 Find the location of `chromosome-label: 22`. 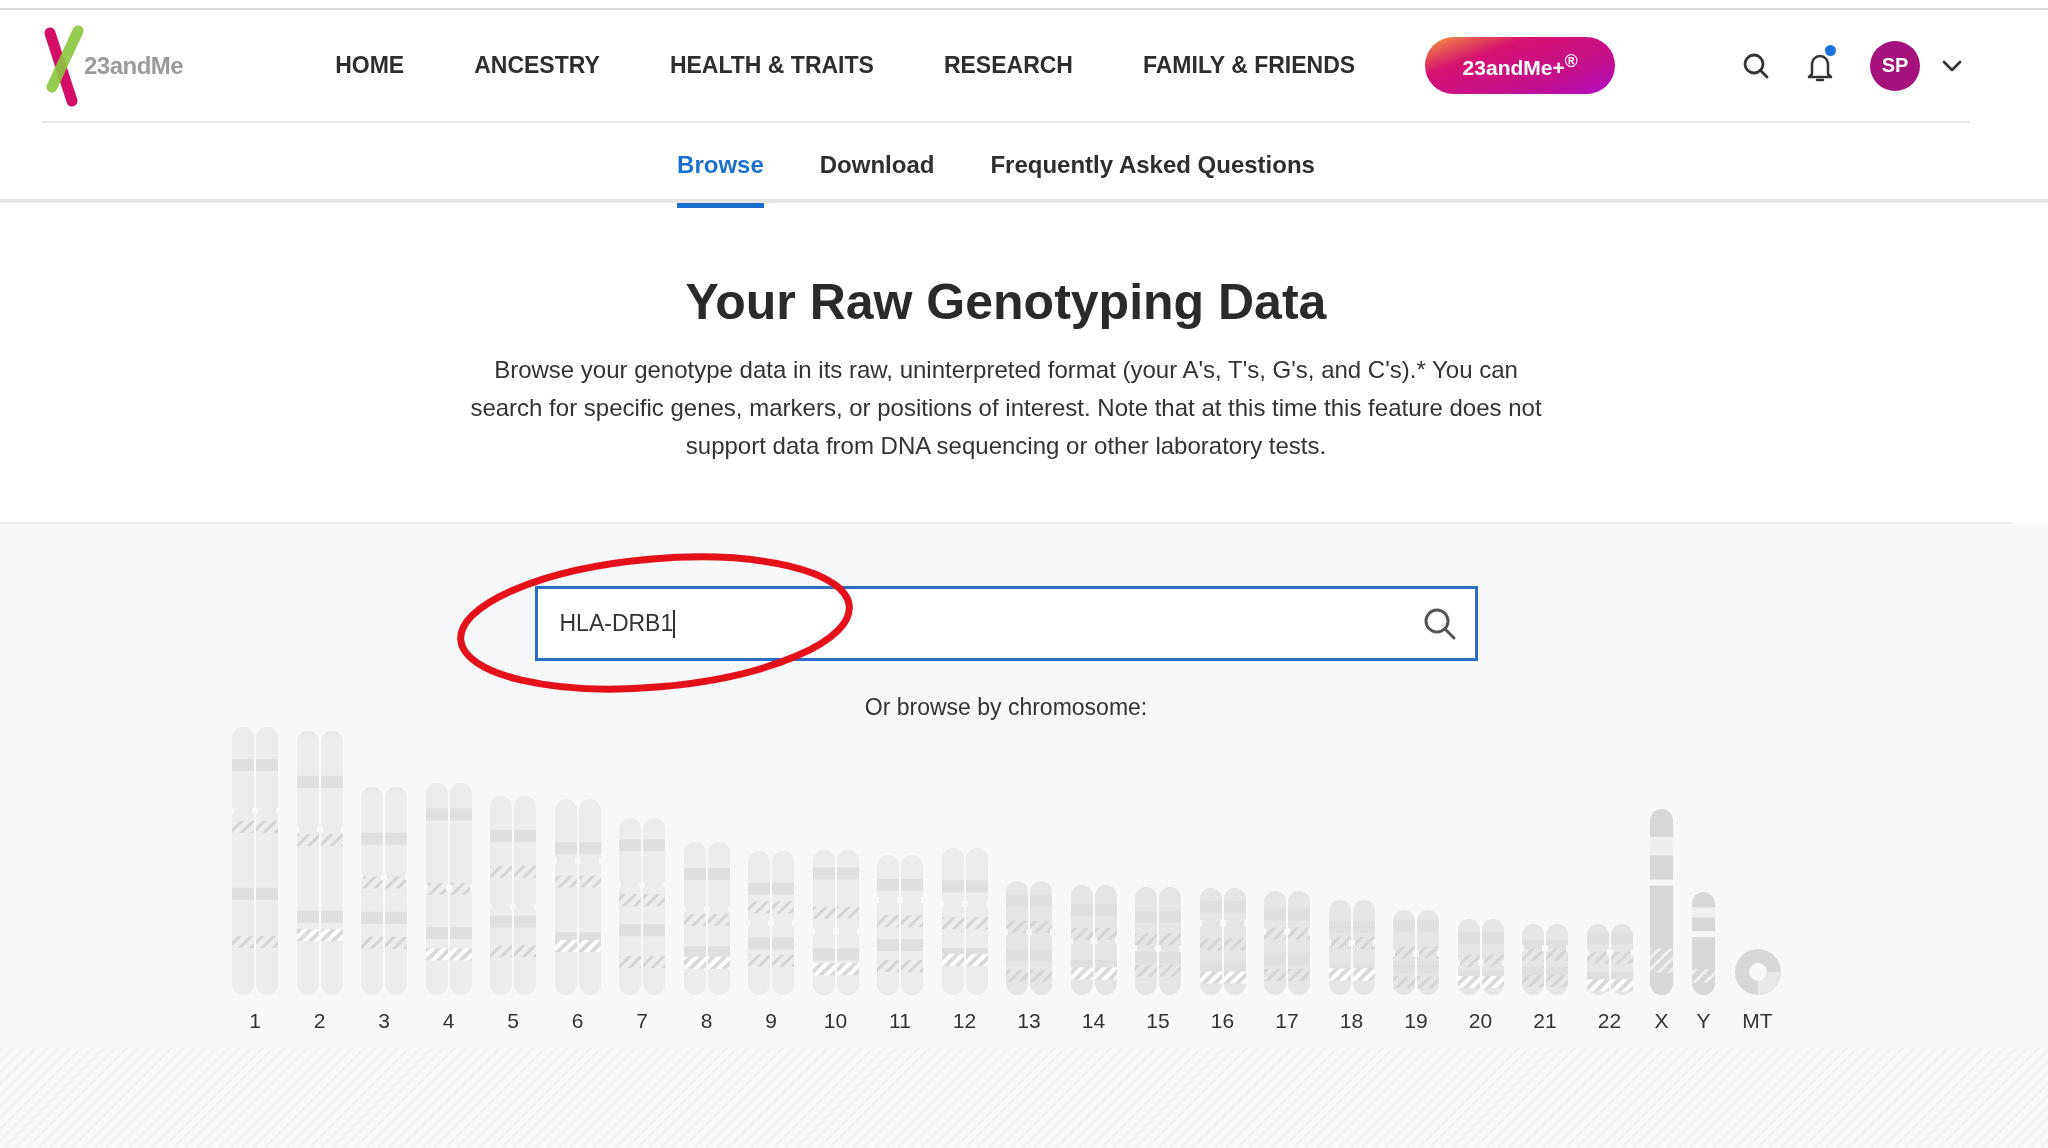

chromosome-label: 22 is located at coordinates (1609, 1021).